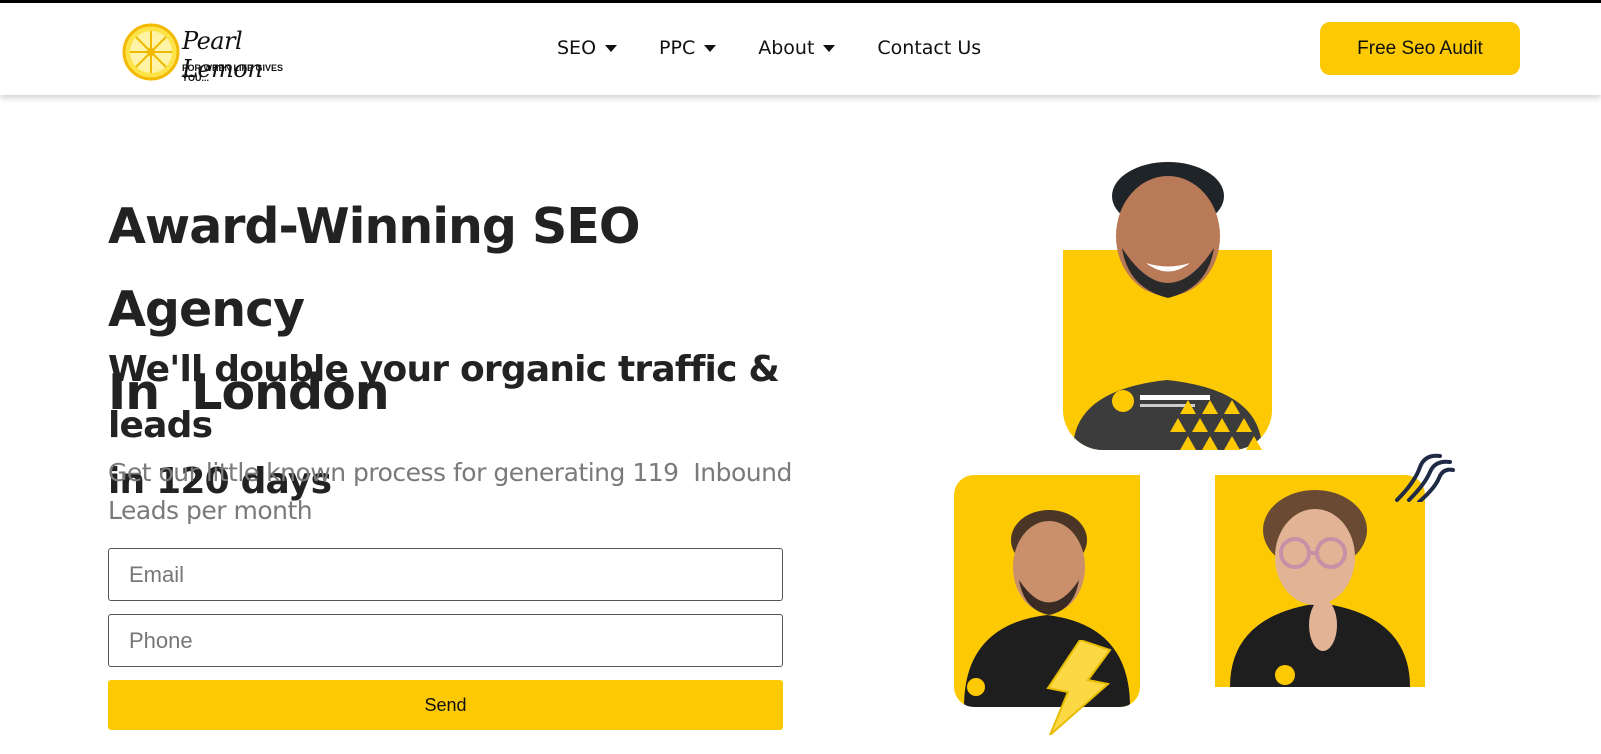 The width and height of the screenshot is (1601, 754). What do you see at coordinates (1425, 477) in the screenshot?
I see `squiggle-lines-icon` at bounding box center [1425, 477].